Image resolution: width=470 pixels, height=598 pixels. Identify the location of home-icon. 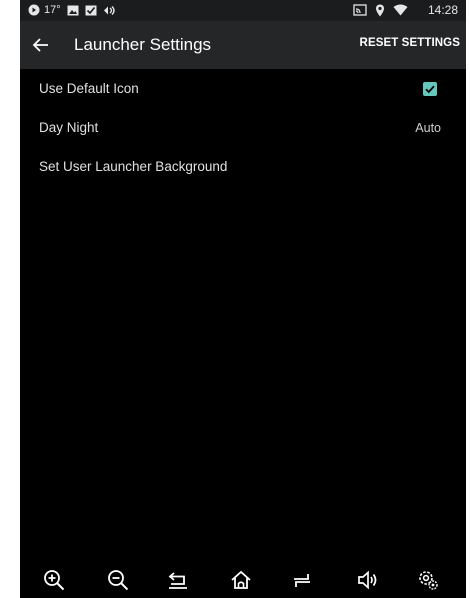
(241, 580).